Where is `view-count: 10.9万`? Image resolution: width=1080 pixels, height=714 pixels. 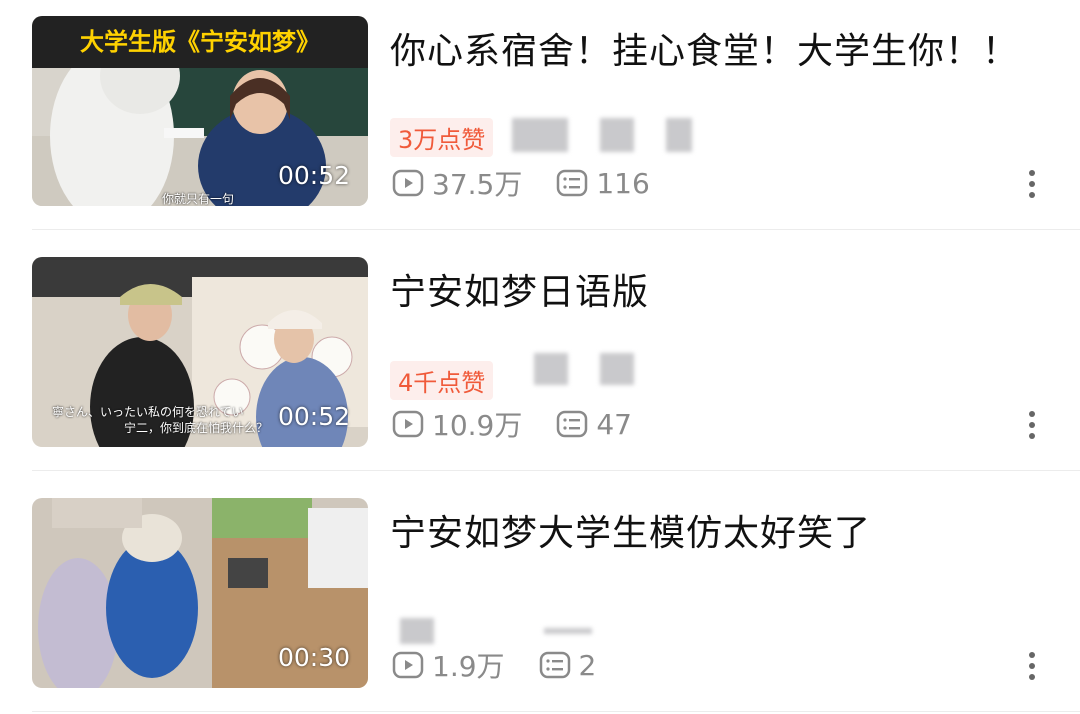 view-count: 10.9万 is located at coordinates (477, 425).